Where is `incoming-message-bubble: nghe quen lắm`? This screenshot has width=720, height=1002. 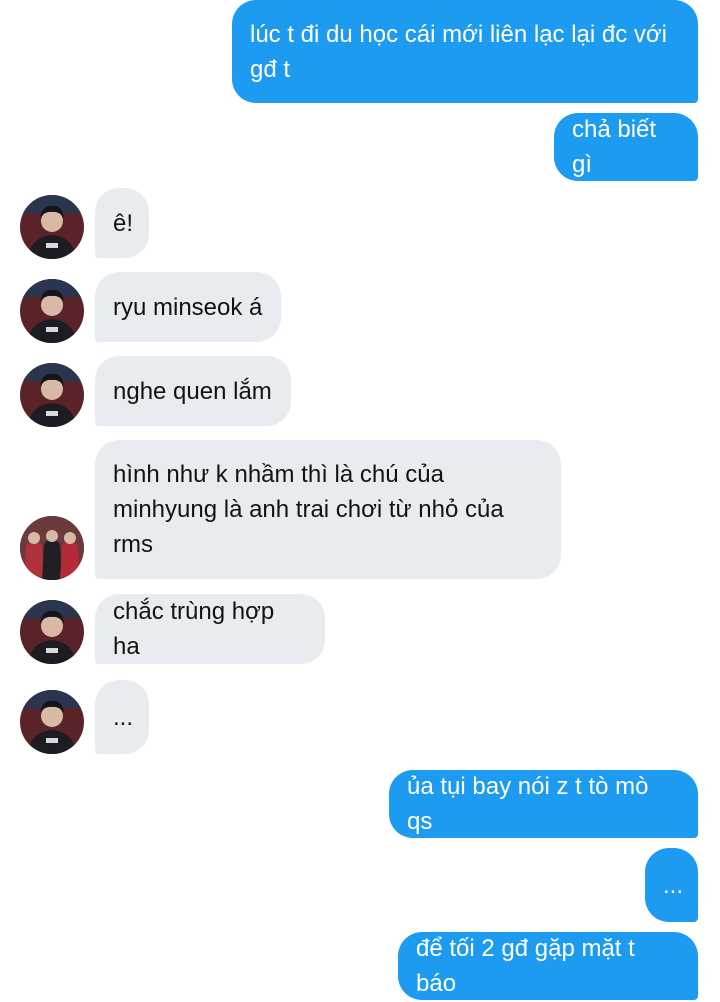
incoming-message-bubble: nghe quen lắm is located at coordinates (193, 391).